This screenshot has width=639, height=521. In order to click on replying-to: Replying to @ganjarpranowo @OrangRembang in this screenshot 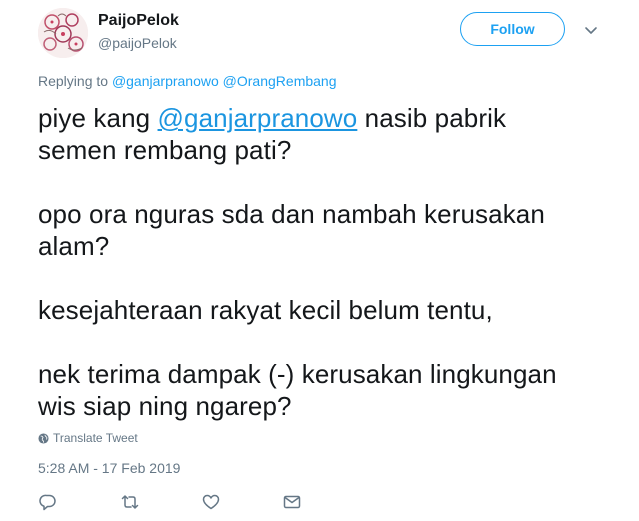, I will do `click(187, 81)`.